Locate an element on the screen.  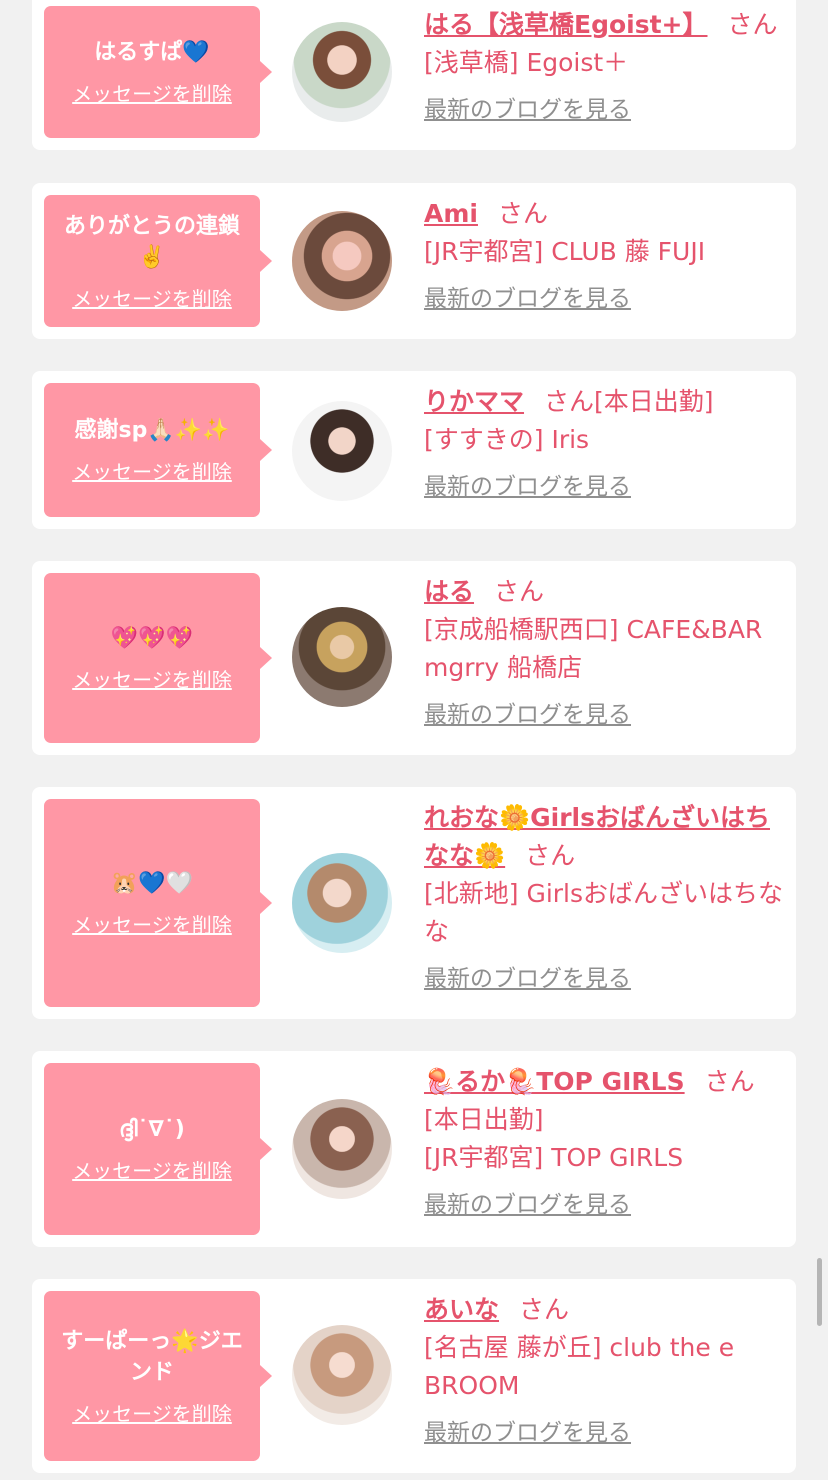
message-text: ദ്ദി˙∇˙) is located at coordinates (152, 1129).